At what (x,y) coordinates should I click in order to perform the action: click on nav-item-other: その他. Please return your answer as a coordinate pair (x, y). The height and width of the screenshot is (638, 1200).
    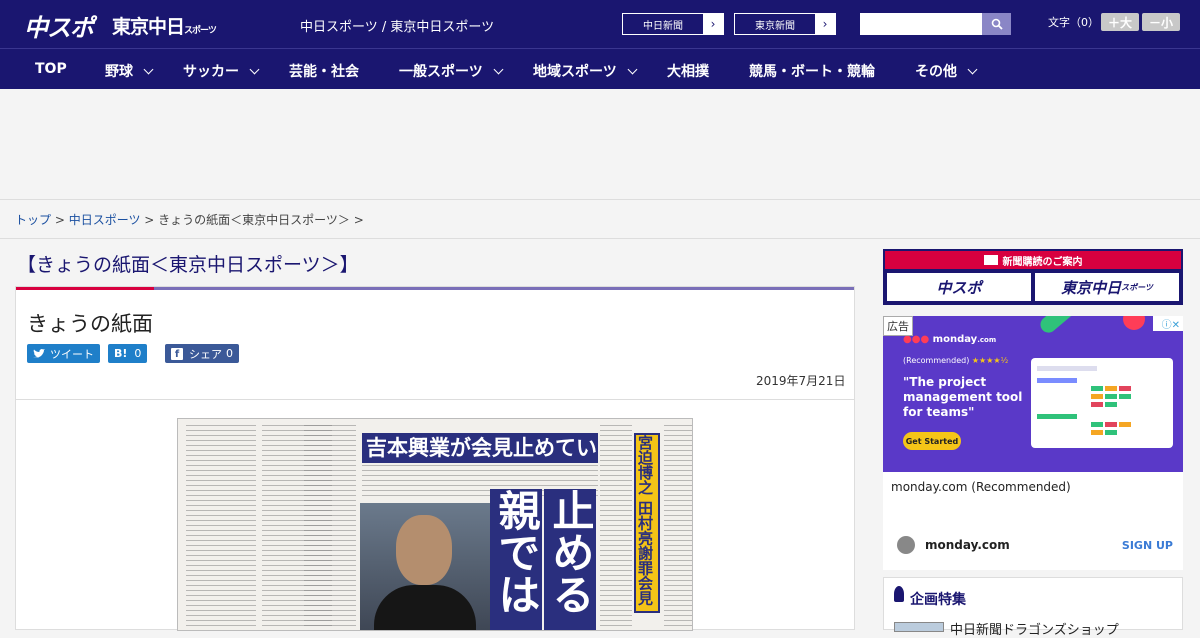
    Looking at the image, I should click on (946, 71).